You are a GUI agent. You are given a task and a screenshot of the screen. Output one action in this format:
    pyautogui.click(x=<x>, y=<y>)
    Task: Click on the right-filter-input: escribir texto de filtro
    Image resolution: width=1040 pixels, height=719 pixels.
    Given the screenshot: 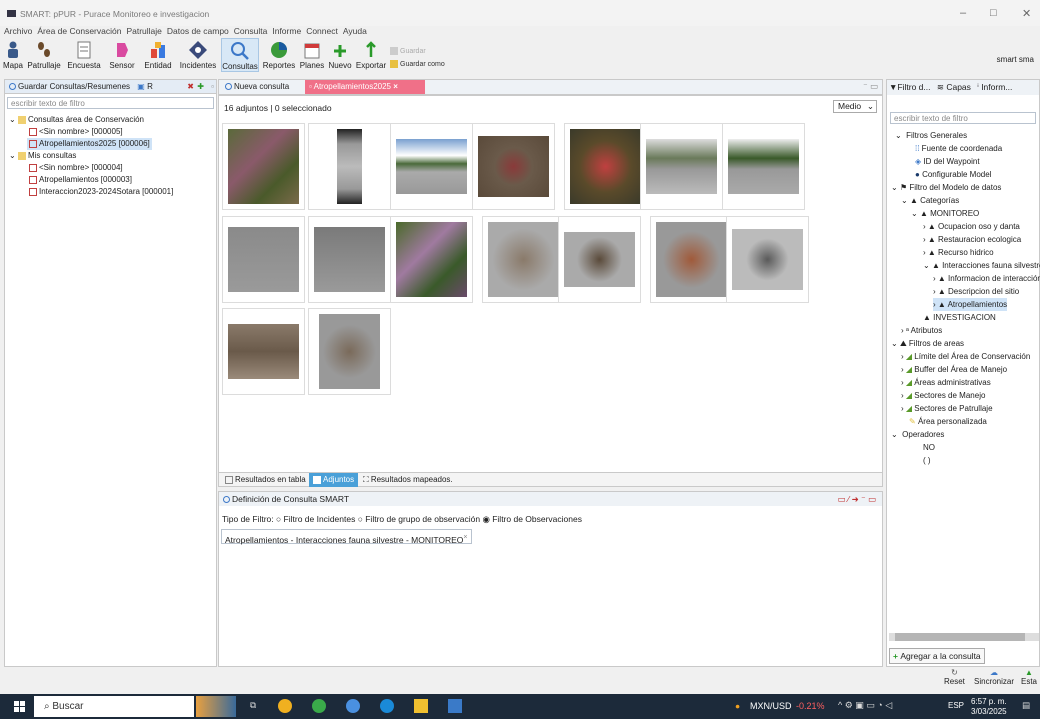 What is the action you would take?
    pyautogui.click(x=963, y=118)
    